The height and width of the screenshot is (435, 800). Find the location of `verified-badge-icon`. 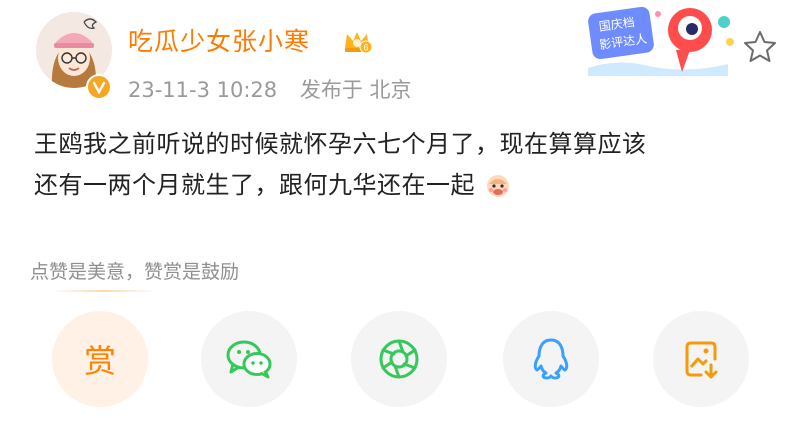

verified-badge-icon is located at coordinates (99, 87).